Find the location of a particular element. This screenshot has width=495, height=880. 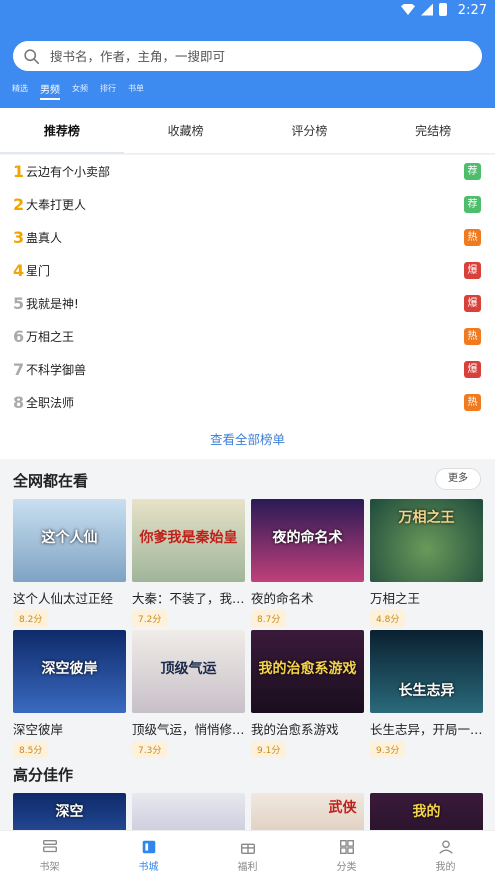

tab-score: 评分榜 is located at coordinates (310, 130).